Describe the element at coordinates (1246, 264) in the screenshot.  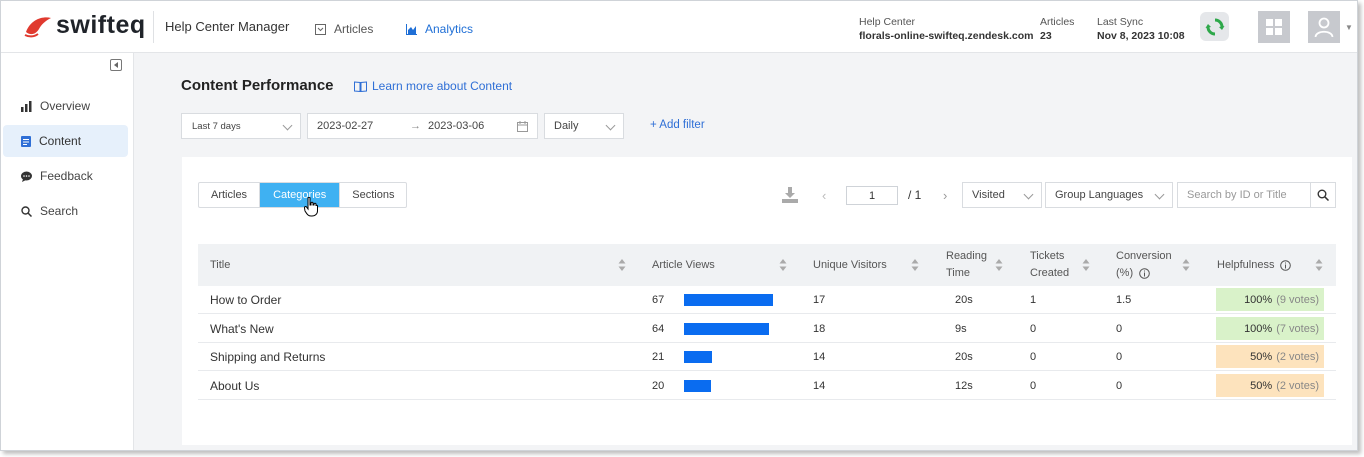
I see `col-helpfulness-label: Helpfulness` at that location.